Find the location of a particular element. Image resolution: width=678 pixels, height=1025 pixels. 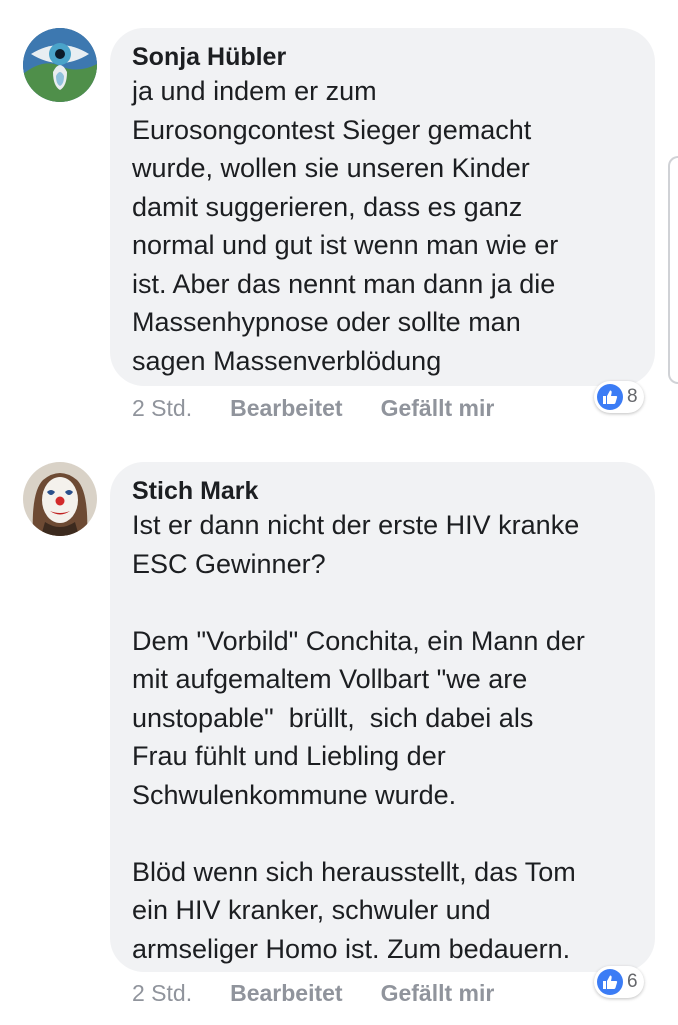

reaction-summary: 8 is located at coordinates (619, 397).